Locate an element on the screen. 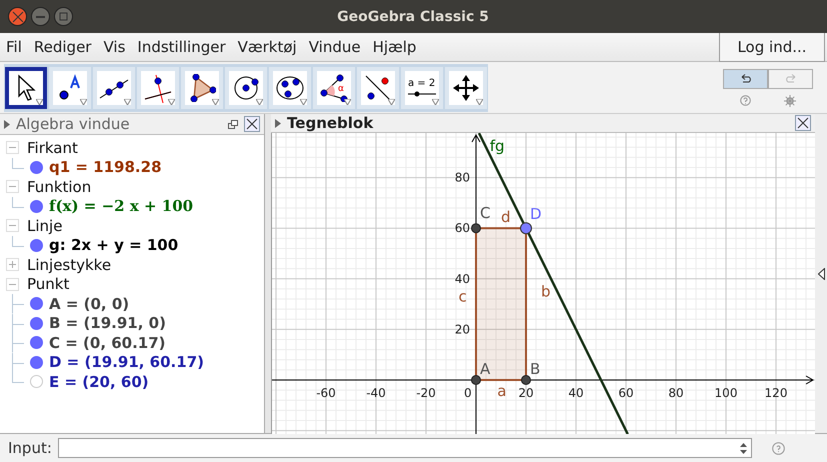  tick-label: 100 is located at coordinates (726, 393).